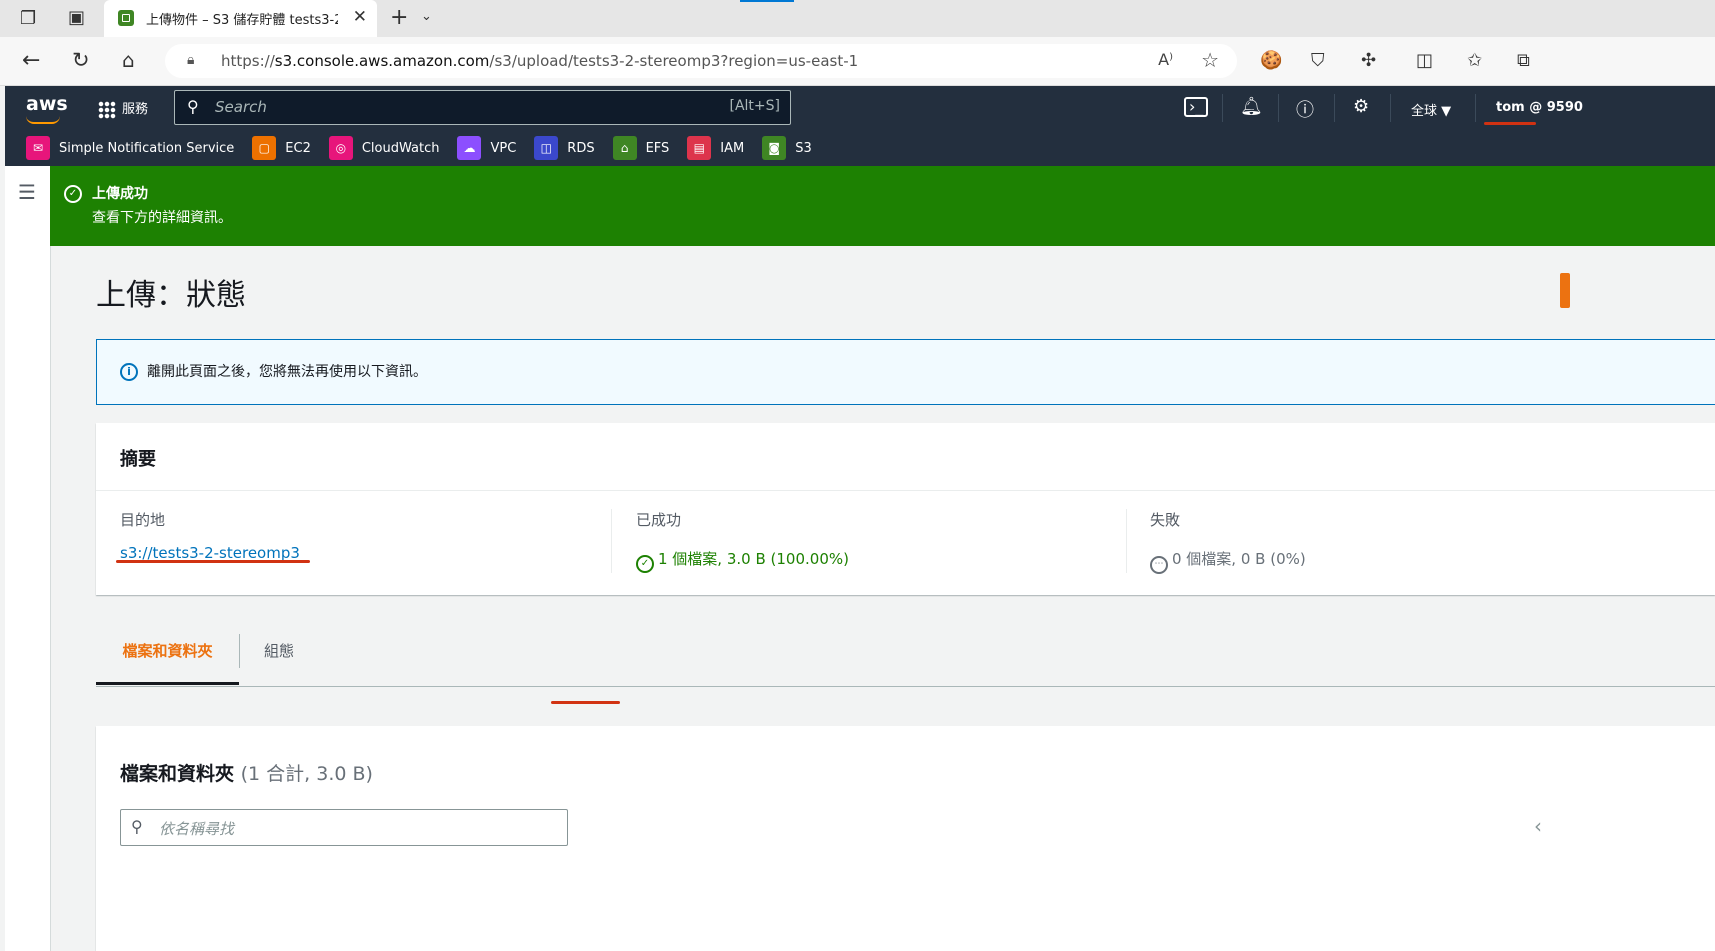 This screenshot has width=1715, height=951. What do you see at coordinates (129, 372) in the screenshot?
I see `info-icon: i` at bounding box center [129, 372].